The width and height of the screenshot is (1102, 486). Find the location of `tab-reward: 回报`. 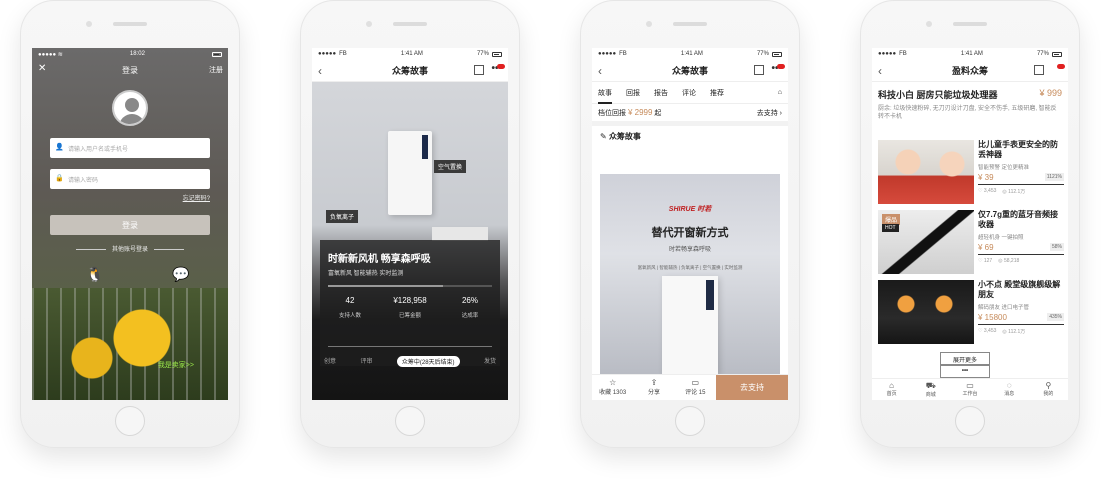

tab-reward: 回报 is located at coordinates (633, 93).